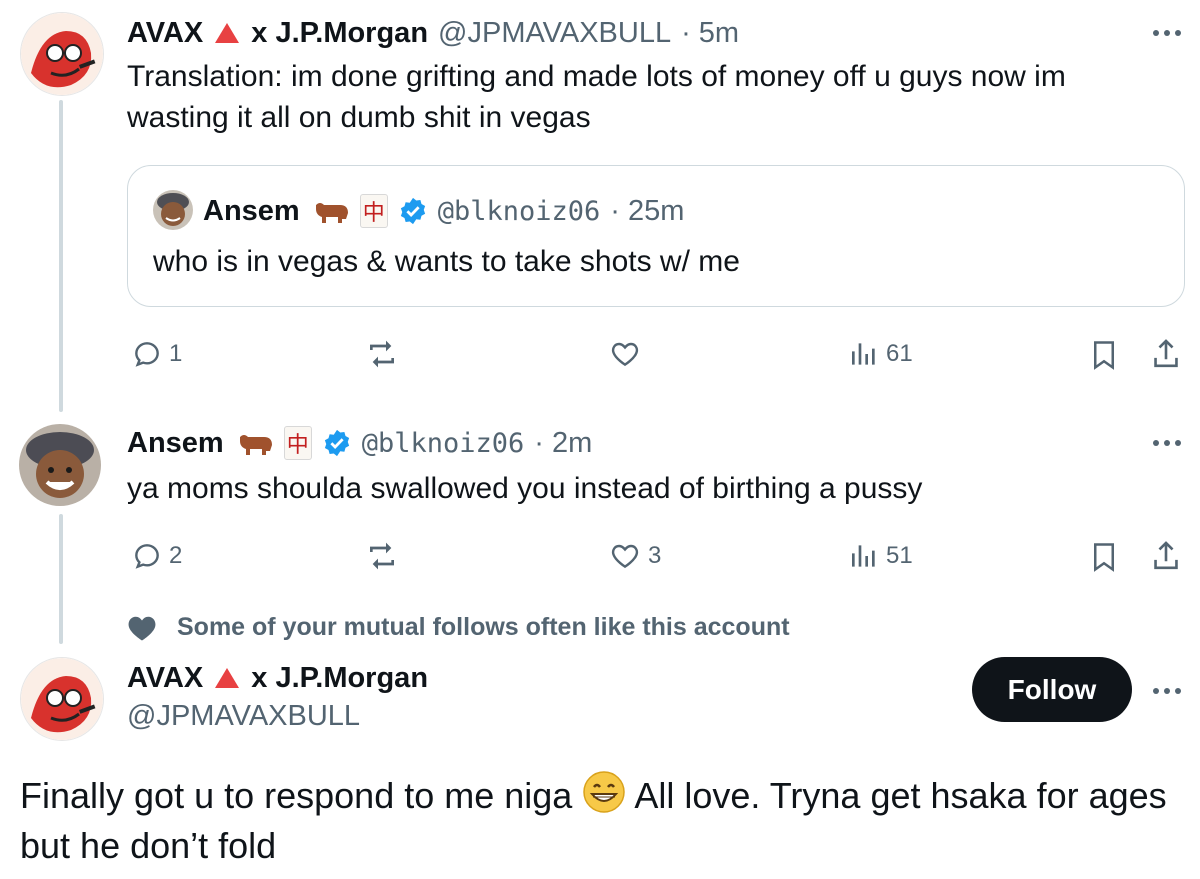  Describe the element at coordinates (899, 555) in the screenshot. I see `views-count: 51` at that location.